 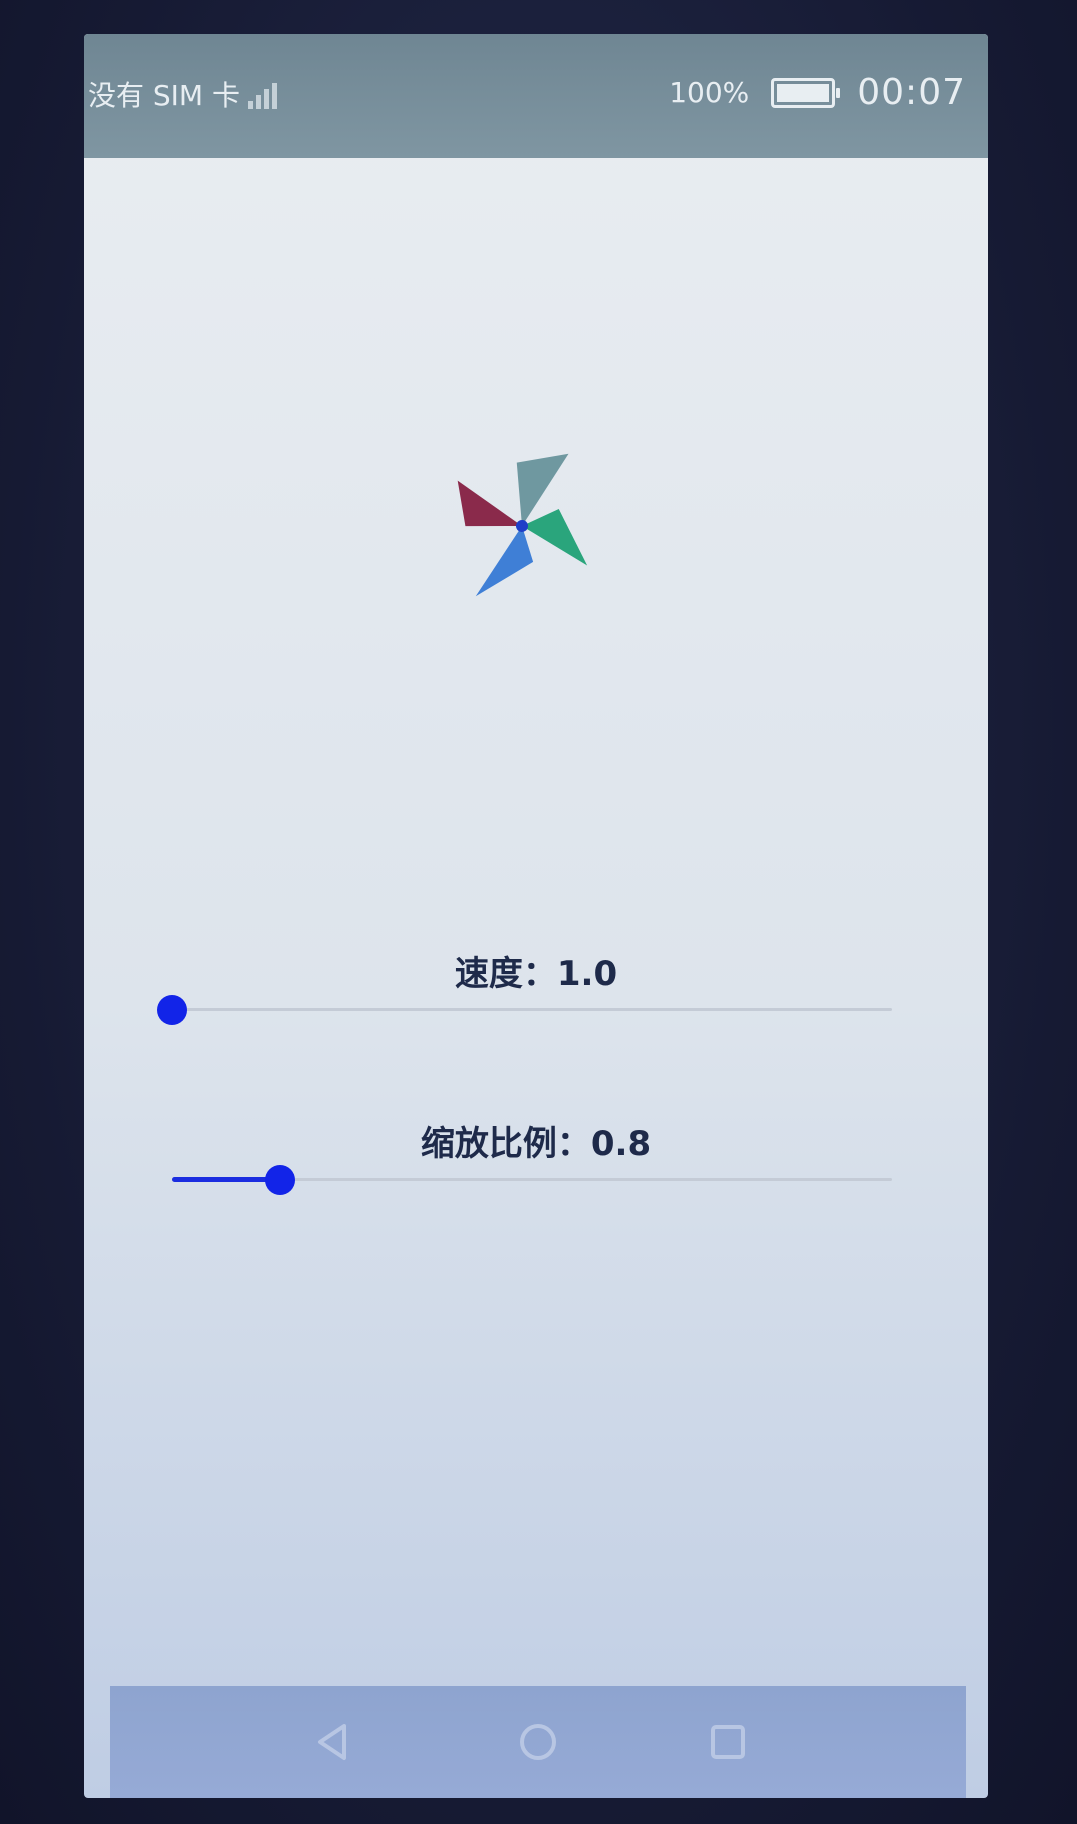 What do you see at coordinates (532, 1180) in the screenshot?
I see `scale-slider` at bounding box center [532, 1180].